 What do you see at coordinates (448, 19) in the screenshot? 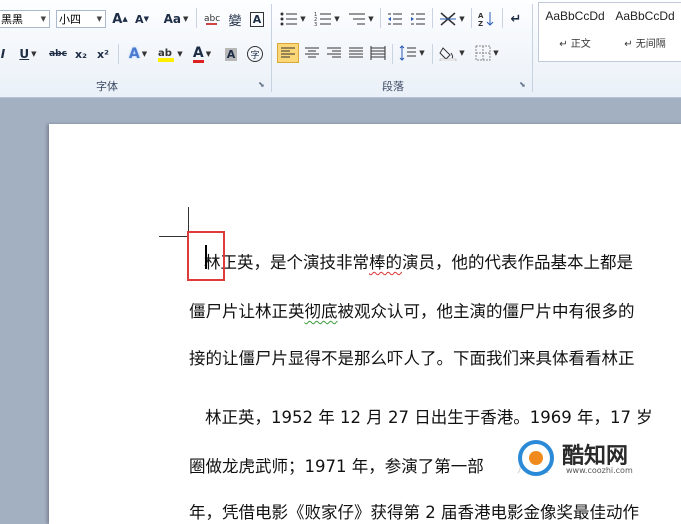
I see `chinese-layout-icon` at bounding box center [448, 19].